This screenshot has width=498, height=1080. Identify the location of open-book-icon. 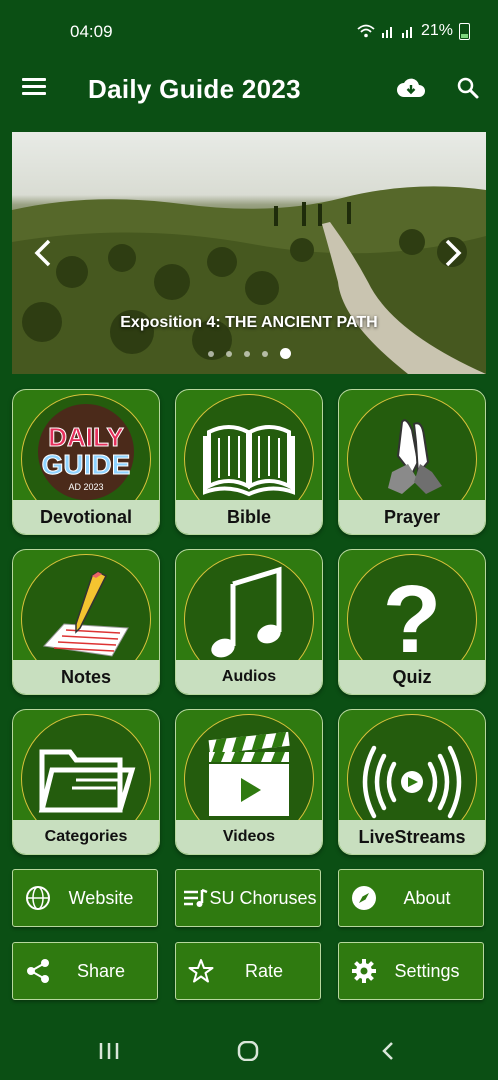
(249, 461).